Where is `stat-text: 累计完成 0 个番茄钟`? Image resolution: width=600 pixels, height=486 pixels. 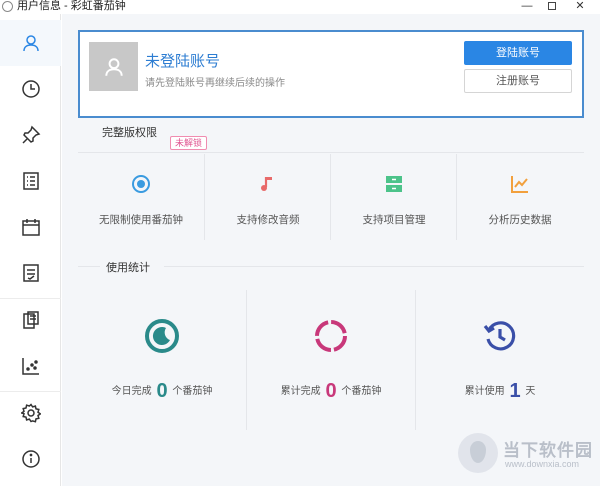
stat-text: 累计完成 0 个番茄钟 is located at coordinates (331, 391).